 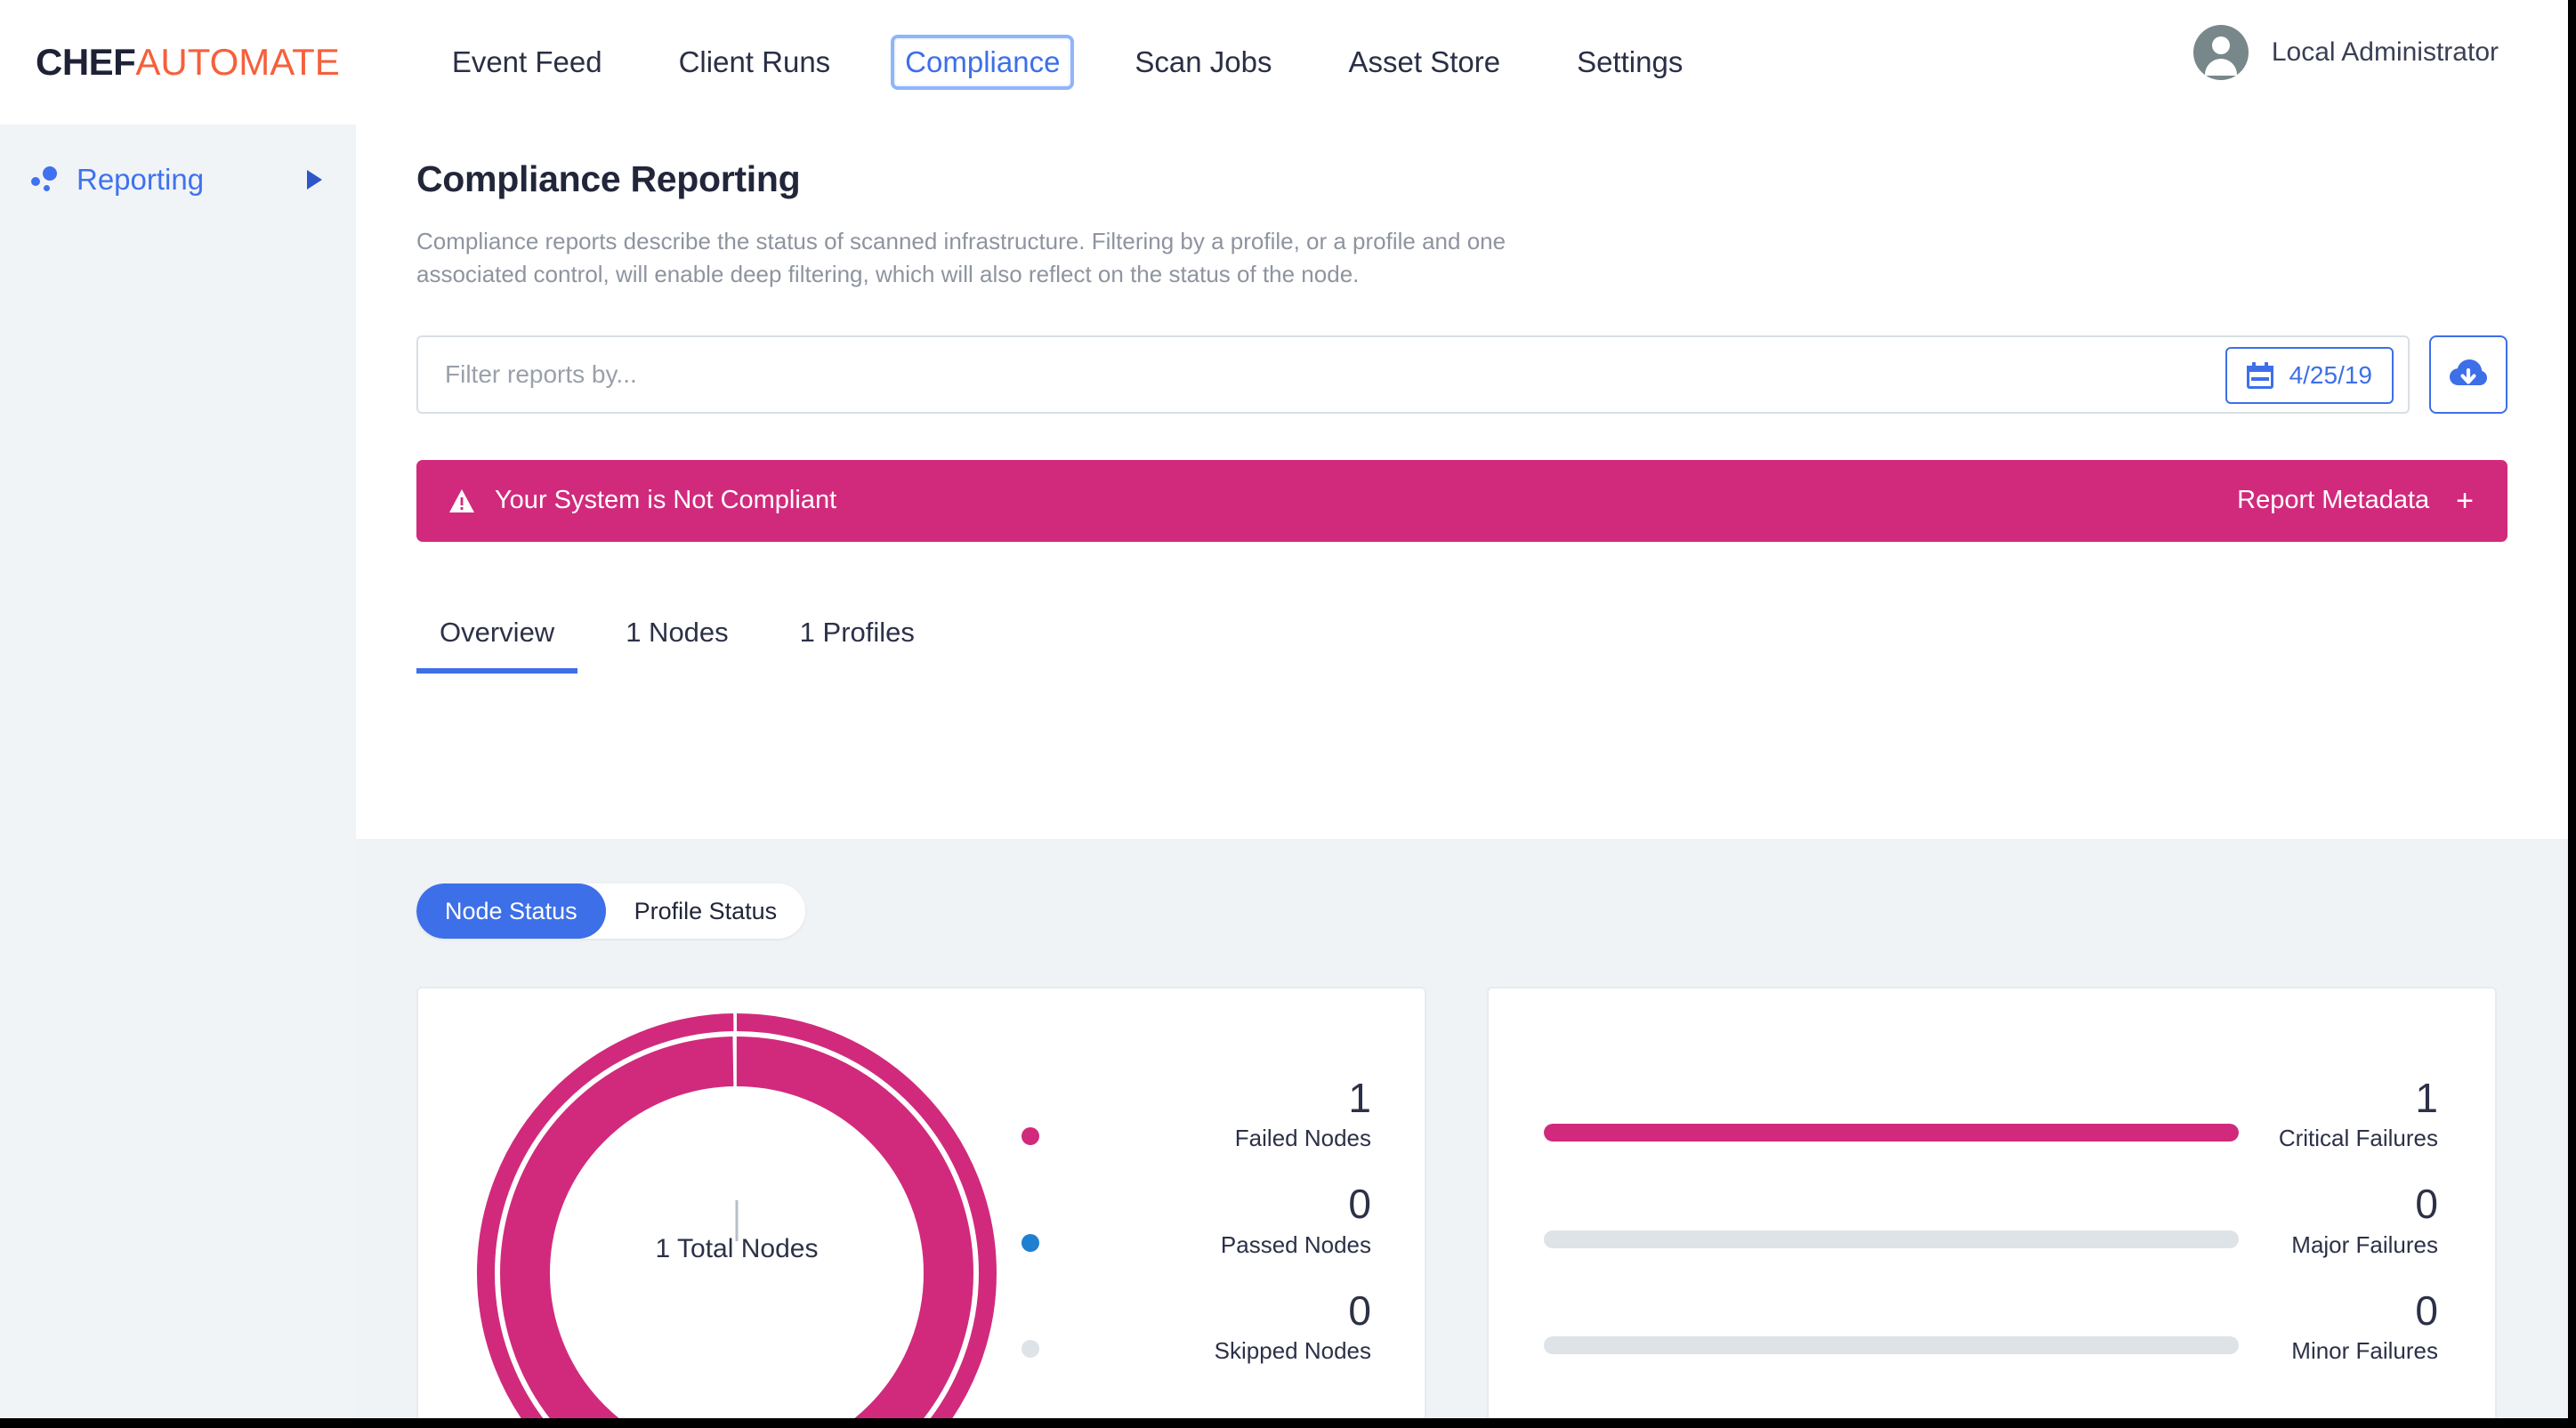 What do you see at coordinates (1203, 62) in the screenshot?
I see `nav-link-scan-jobs: Scan Jobs` at bounding box center [1203, 62].